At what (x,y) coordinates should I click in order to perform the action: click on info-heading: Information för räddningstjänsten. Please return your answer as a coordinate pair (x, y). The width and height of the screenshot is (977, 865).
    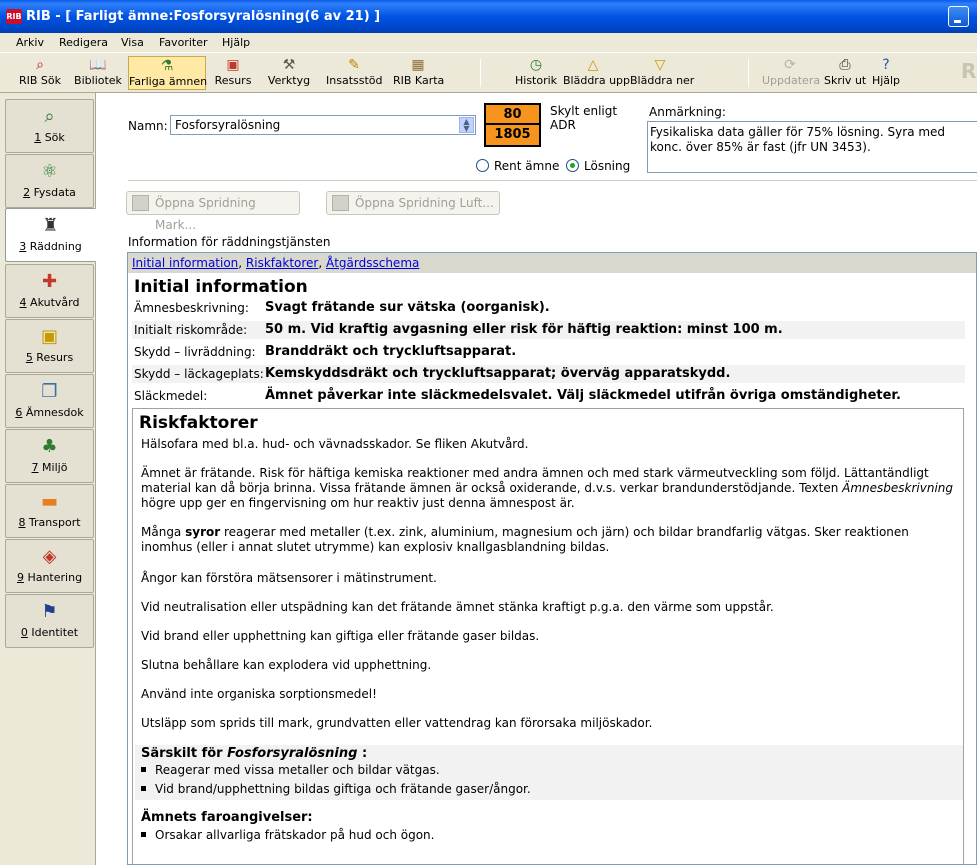
    Looking at the image, I should click on (229, 242).